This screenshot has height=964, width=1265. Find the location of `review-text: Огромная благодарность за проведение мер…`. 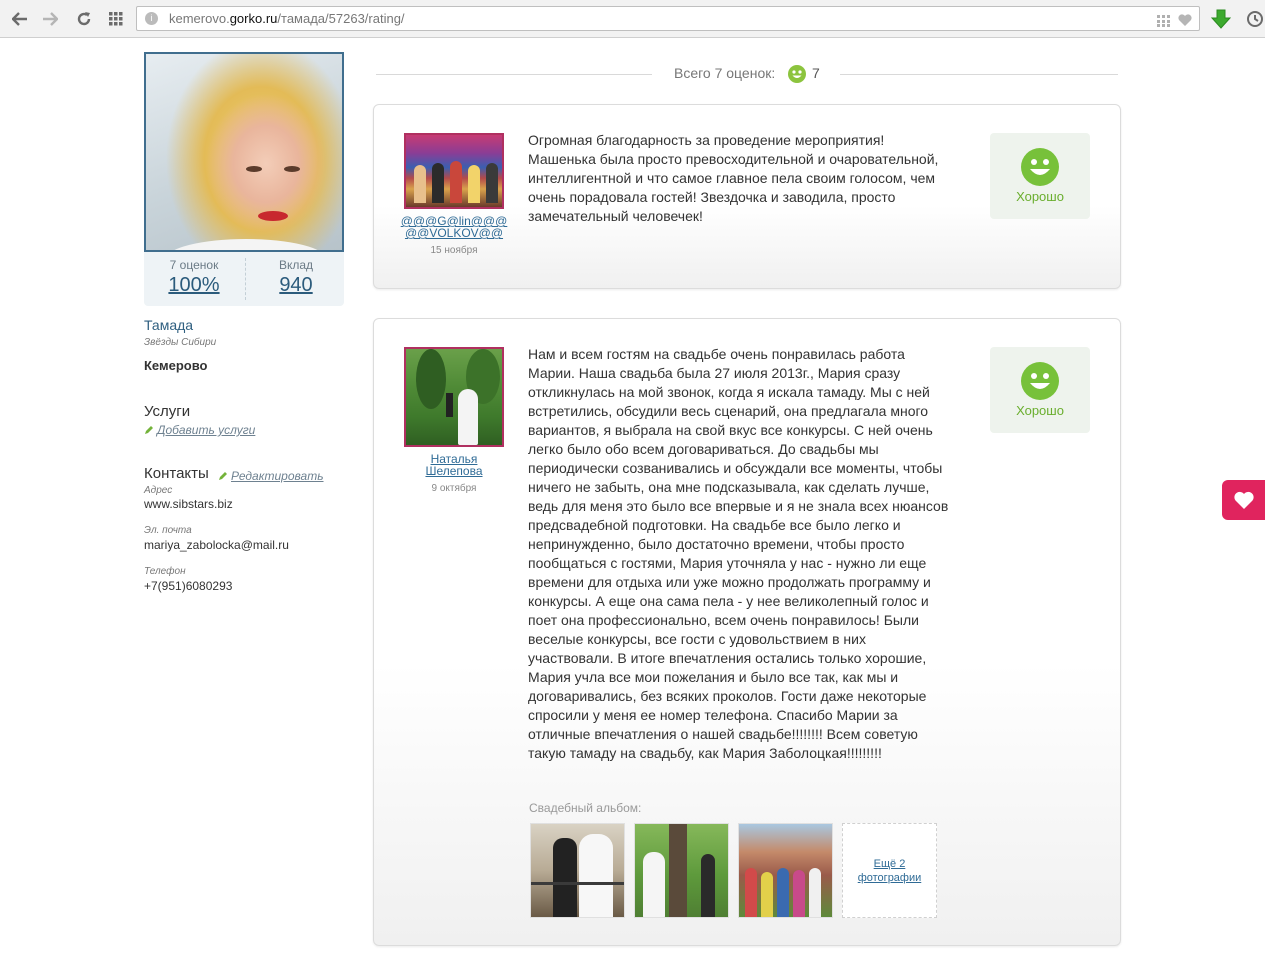

review-text: Огромная благодарность за проведение мер… is located at coordinates (733, 178).